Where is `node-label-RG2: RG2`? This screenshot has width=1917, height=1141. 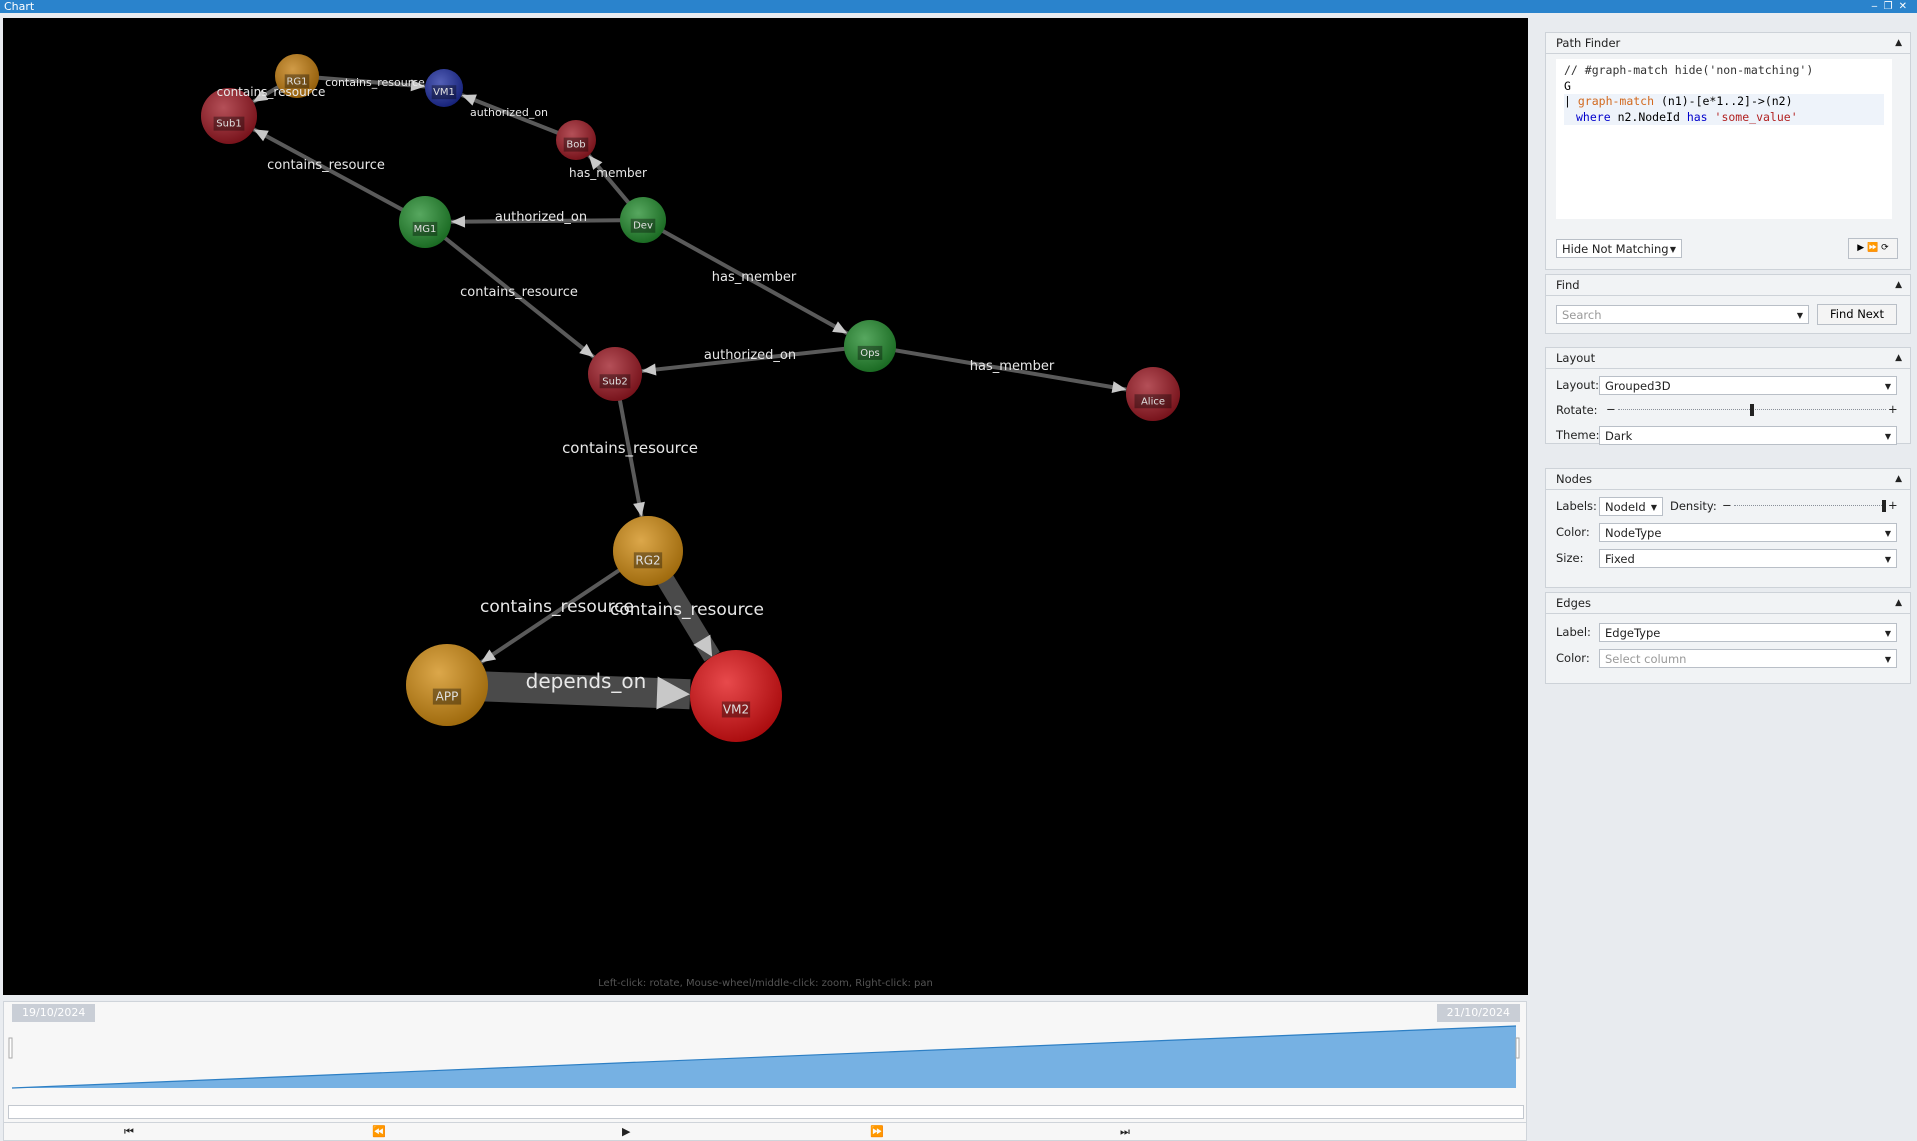
node-label-RG2: RG2 is located at coordinates (647, 560).